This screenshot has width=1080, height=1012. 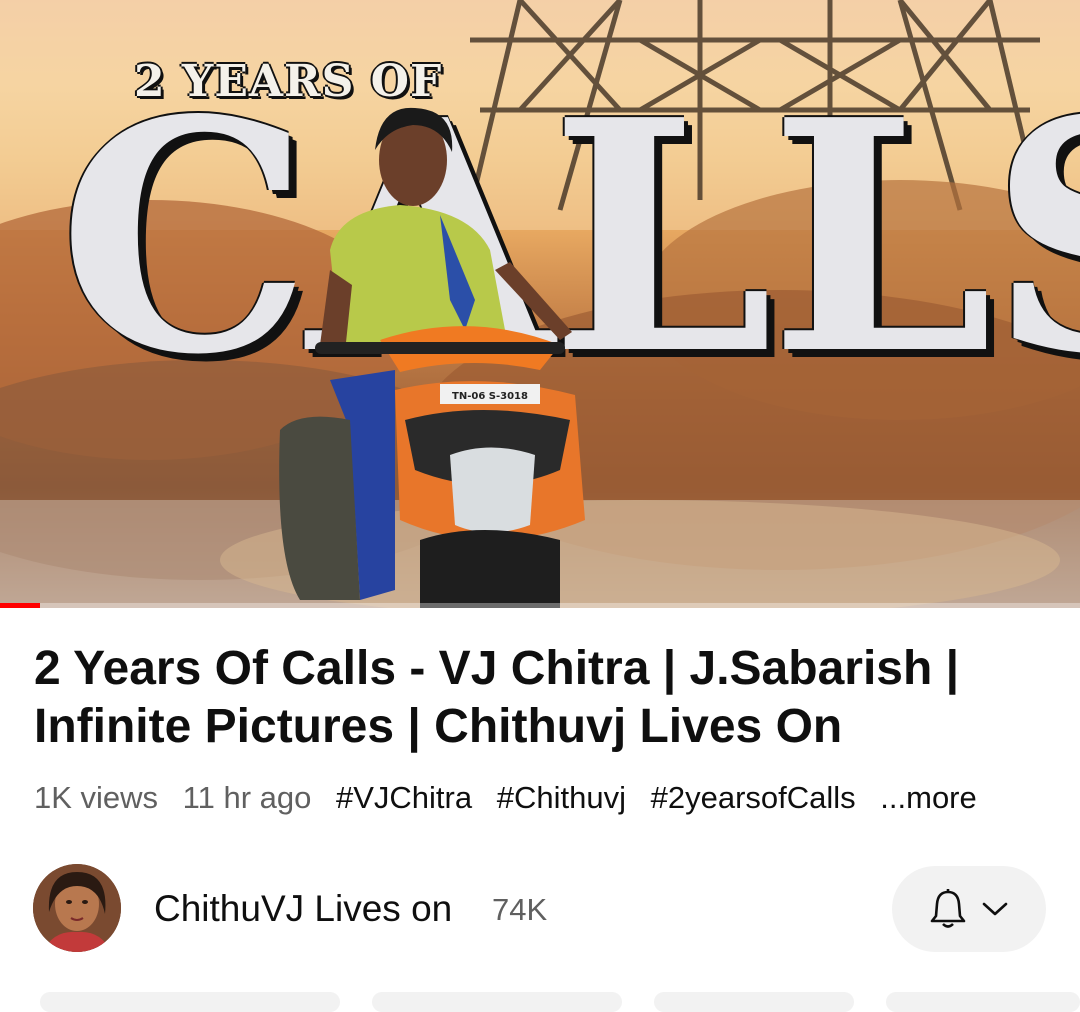 I want to click on channel-name: ChithuVJ Lives on, so click(x=303, y=909).